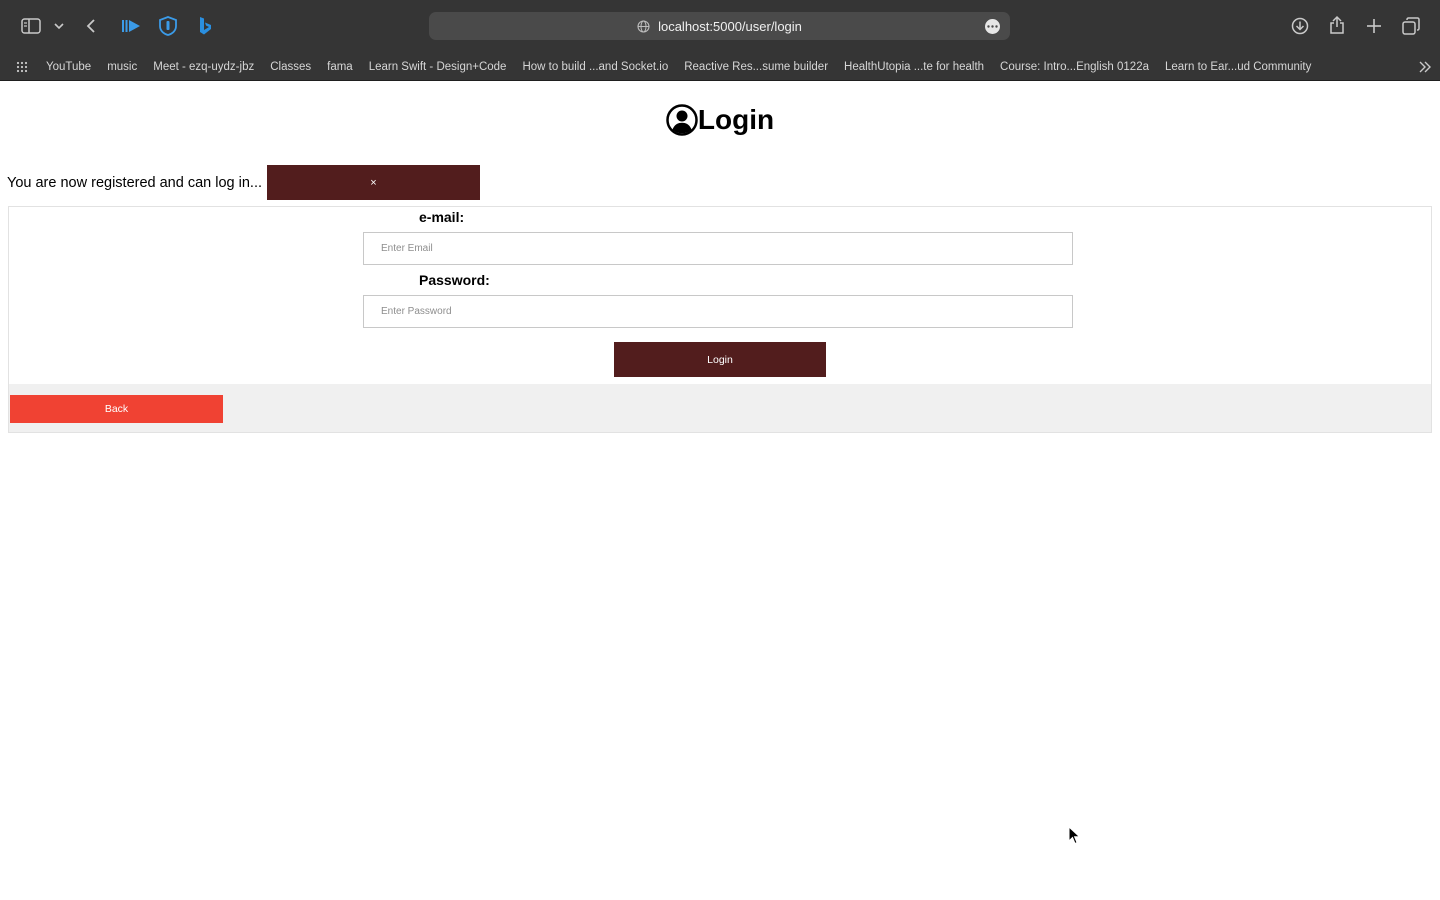 The width and height of the screenshot is (1440, 900). I want to click on bookmark-learn-swift: Learn Swift - Design+Code, so click(438, 67).